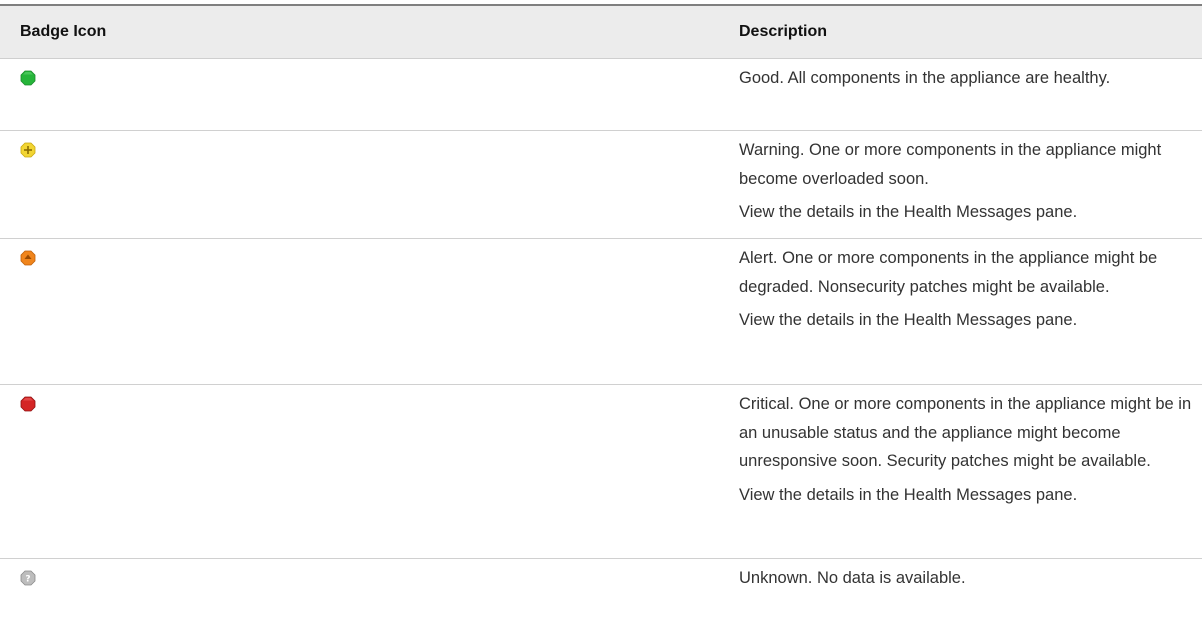 Image resolution: width=1202 pixels, height=635 pixels. I want to click on table-row: ? Unknown. No data is available., so click(601, 595).